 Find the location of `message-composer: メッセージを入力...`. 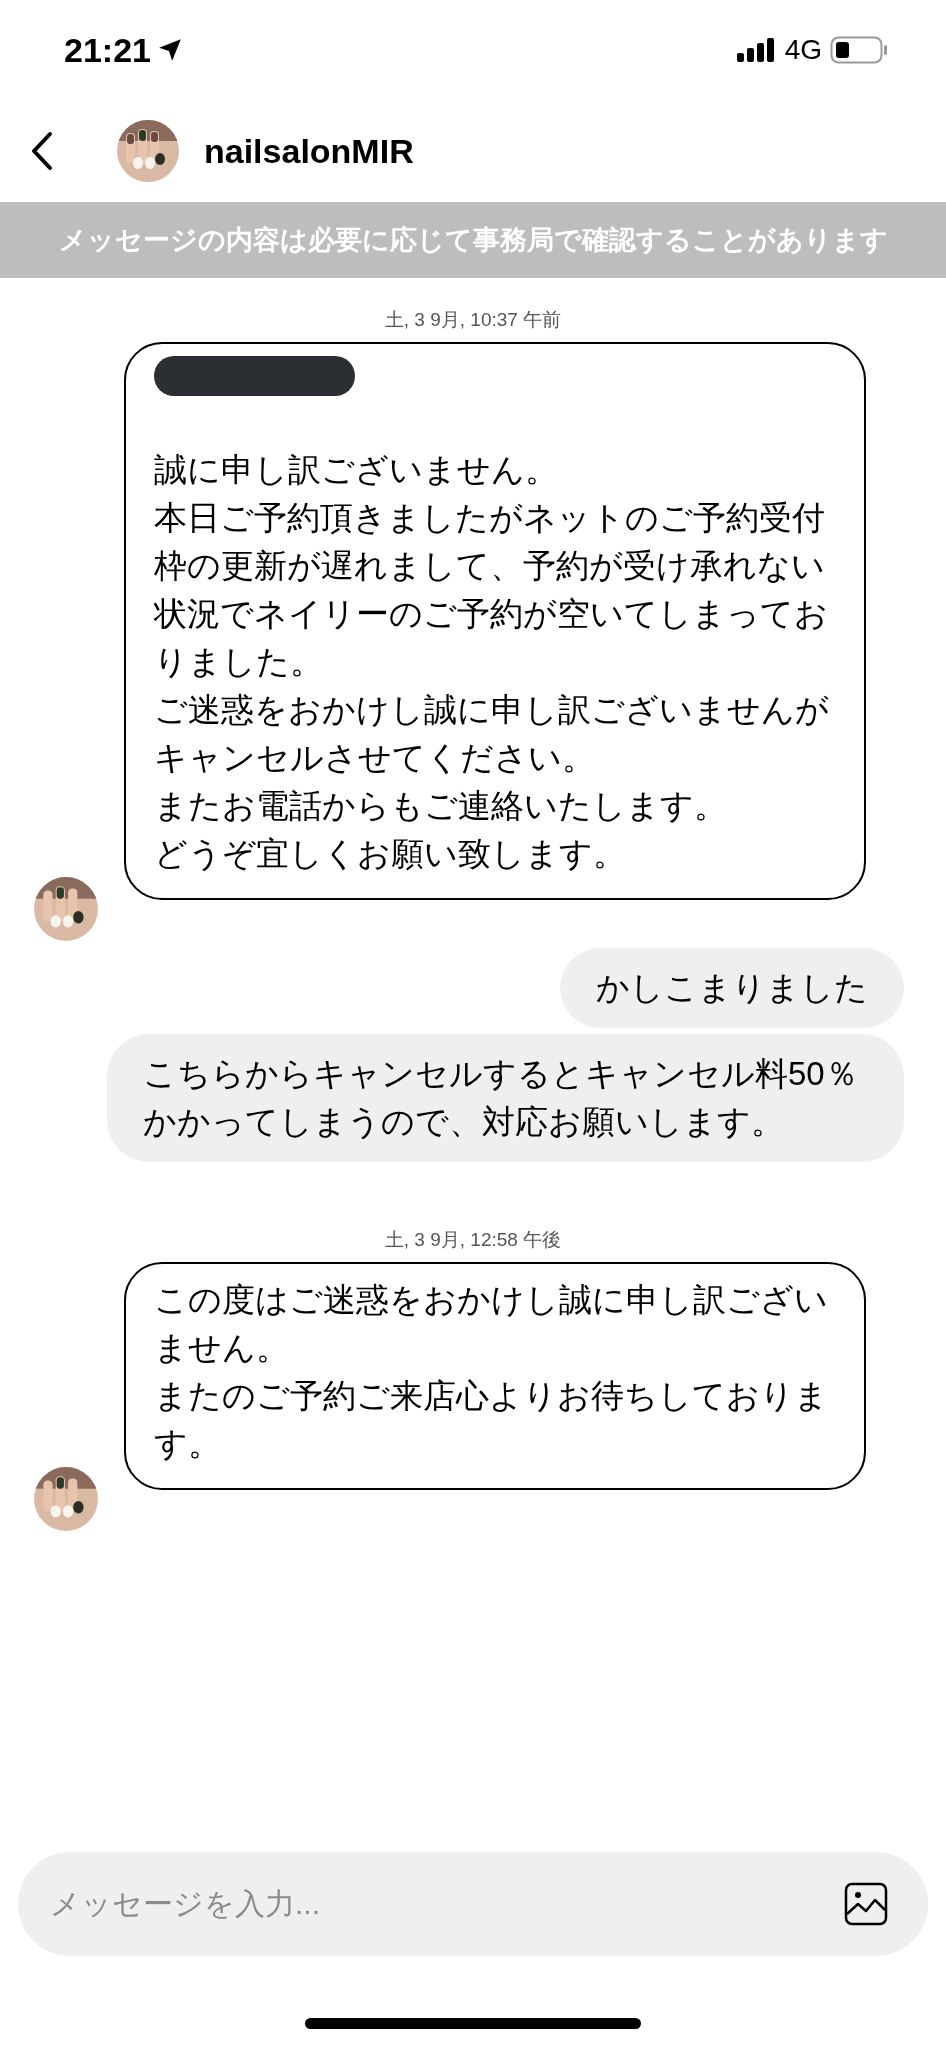

message-composer: メッセージを入力... is located at coordinates (473, 1904).